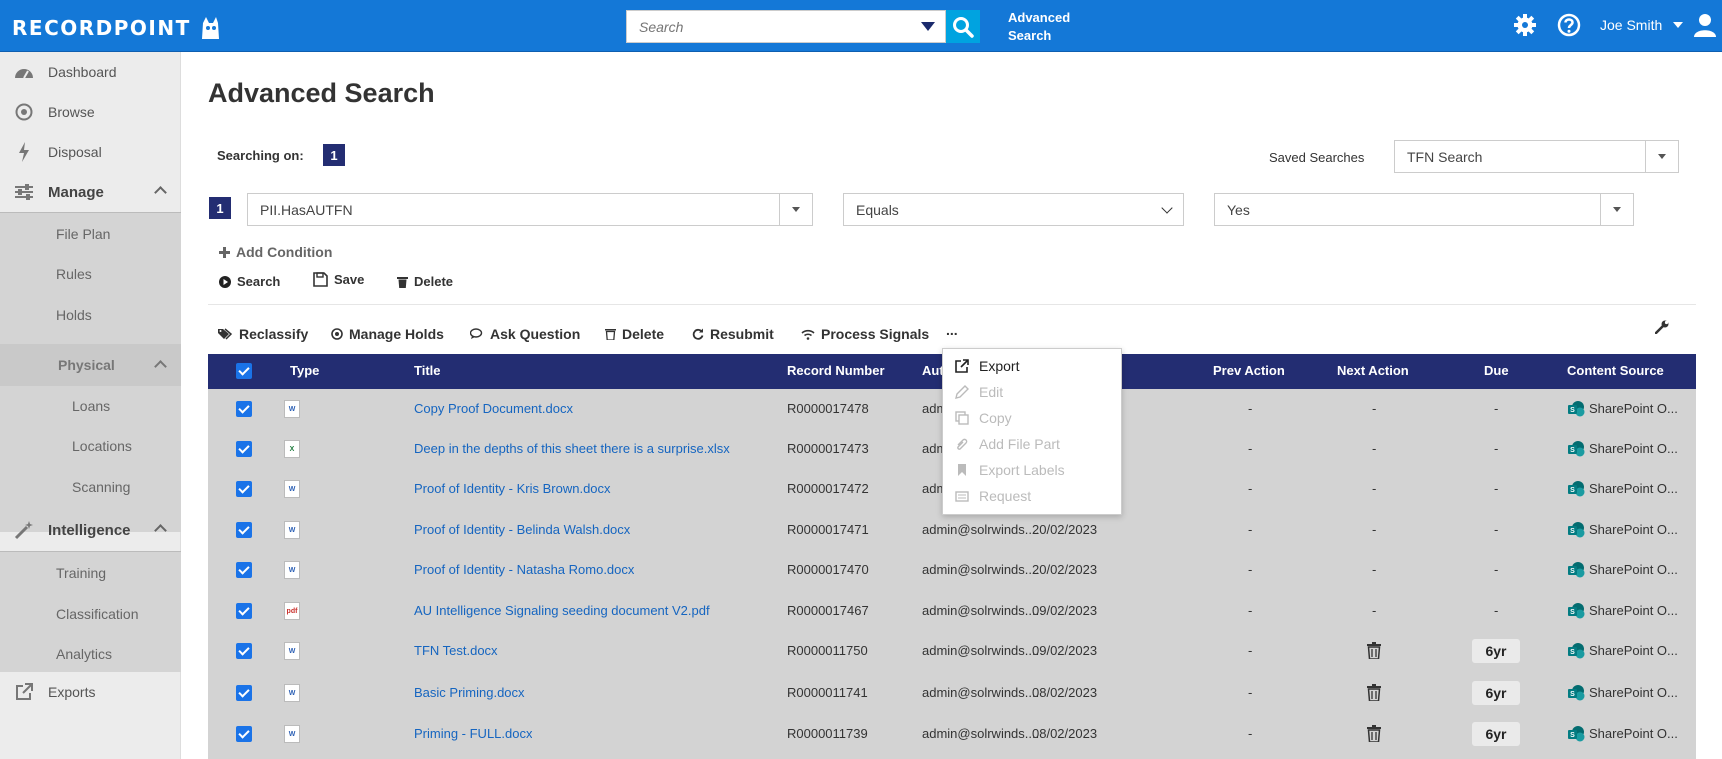 This screenshot has width=1722, height=759. I want to click on save-search-button: Save, so click(338, 279).